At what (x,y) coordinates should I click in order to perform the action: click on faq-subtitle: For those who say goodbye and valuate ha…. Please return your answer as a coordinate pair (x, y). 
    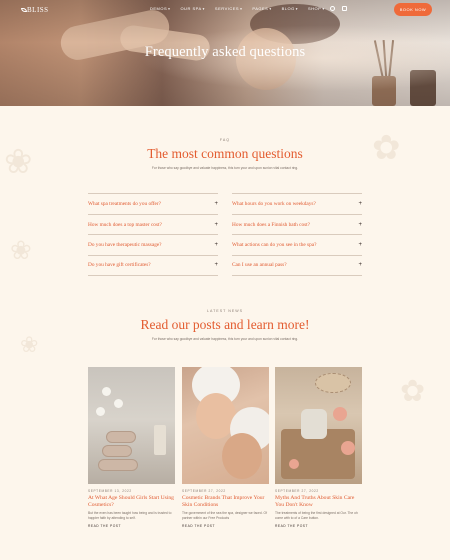
    Looking at the image, I should click on (225, 168).